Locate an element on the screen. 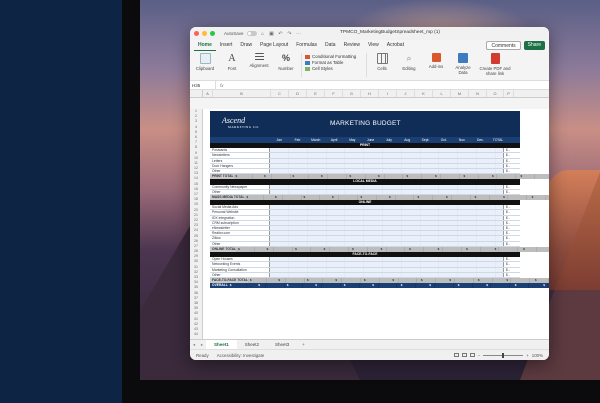  overall-totals-cells: $ $ $ $ $ $ $ $ $ $ $ $ $ is located at coordinates (388, 286).